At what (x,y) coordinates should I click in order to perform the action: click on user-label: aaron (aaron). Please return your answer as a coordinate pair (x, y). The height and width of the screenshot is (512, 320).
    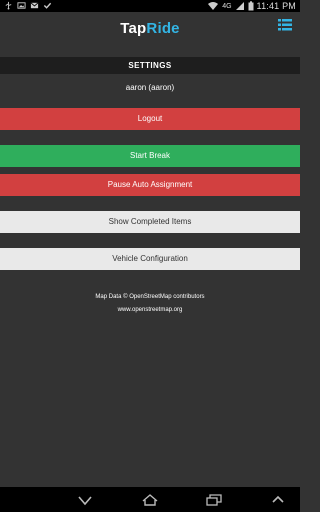
    Looking at the image, I should click on (150, 87).